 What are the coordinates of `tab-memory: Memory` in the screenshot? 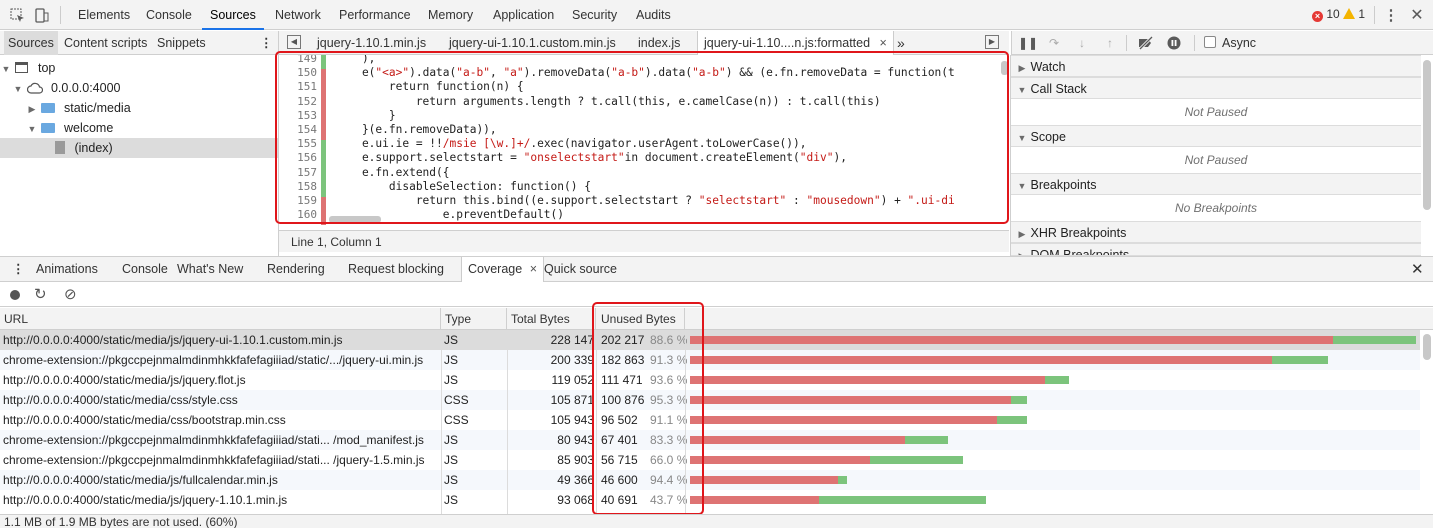 It's located at (450, 15).